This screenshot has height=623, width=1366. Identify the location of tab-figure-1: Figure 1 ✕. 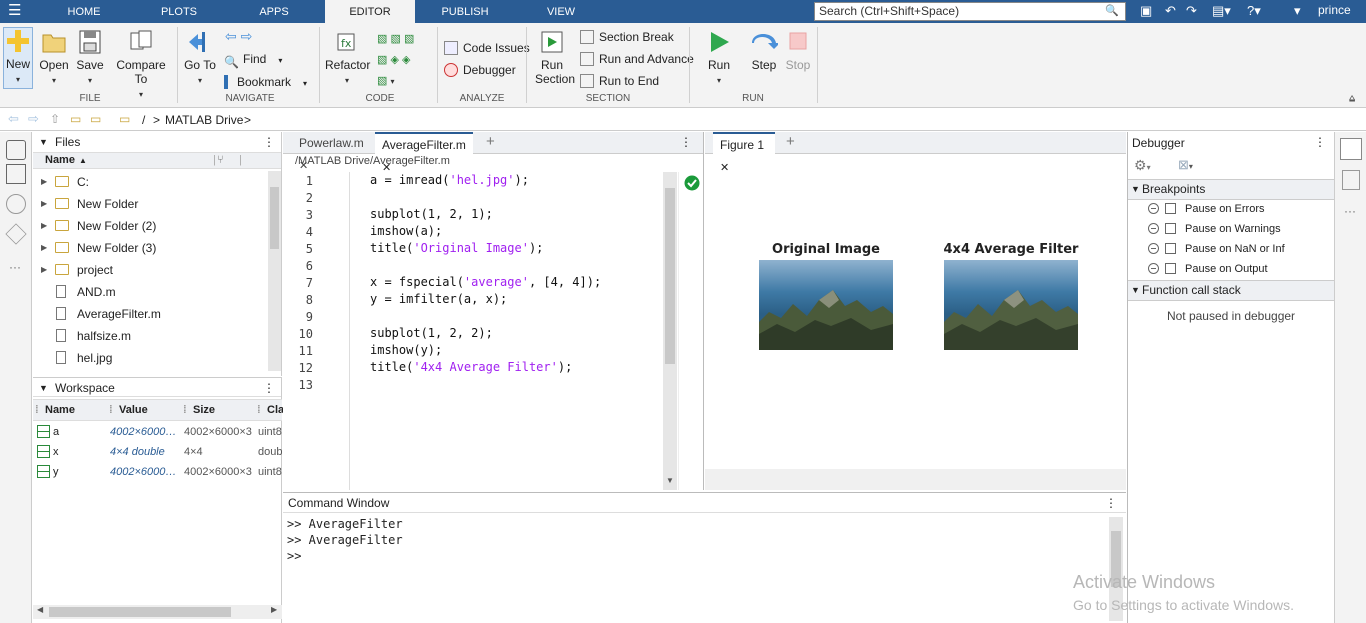
(744, 153).